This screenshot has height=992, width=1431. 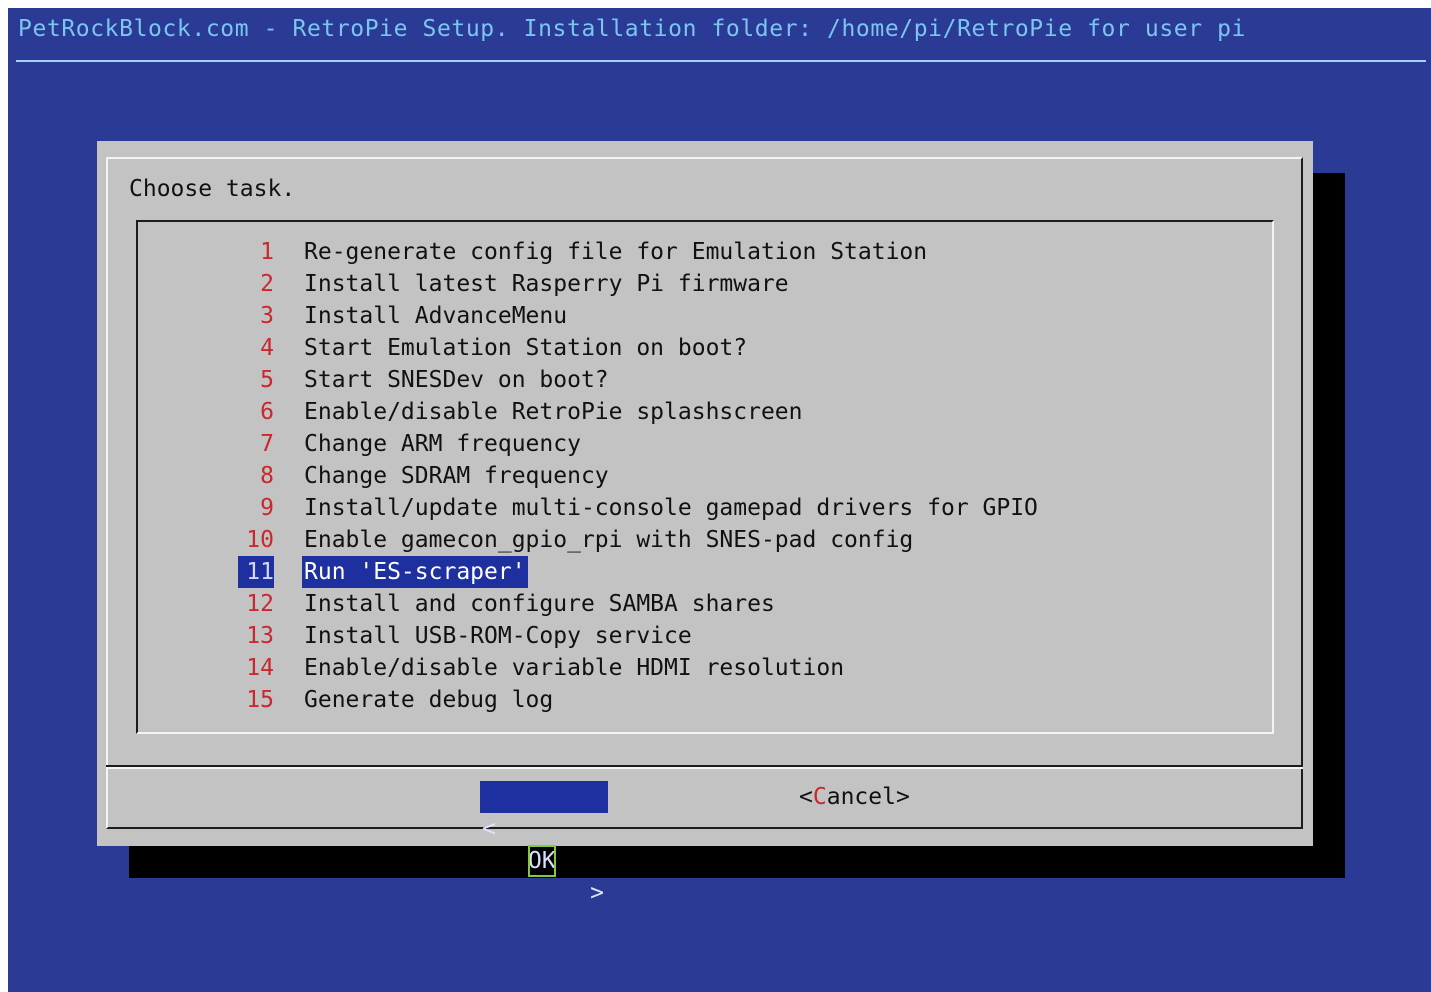 What do you see at coordinates (574, 668) in the screenshot?
I see `menu-item-label: Enable/disable variable HDMI resolution` at bounding box center [574, 668].